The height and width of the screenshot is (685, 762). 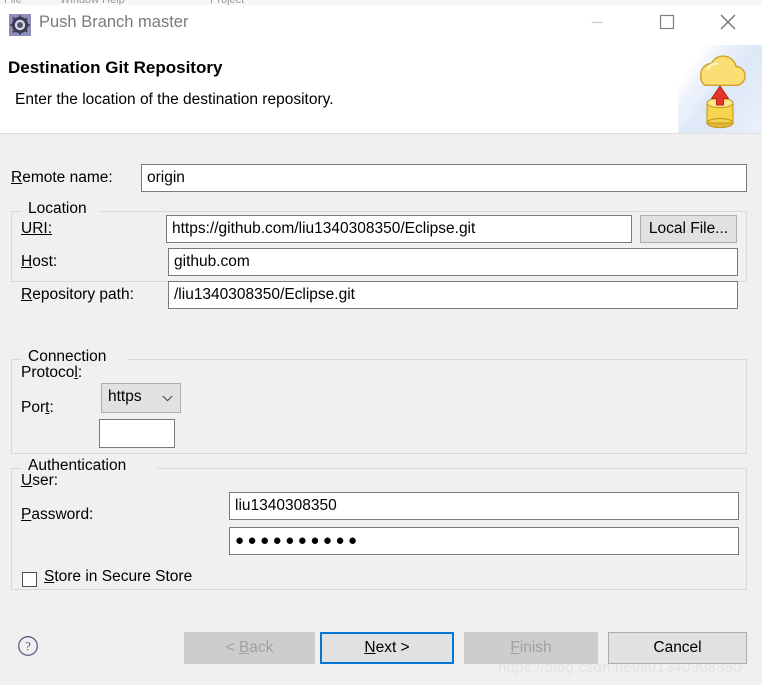 I want to click on next-button: Next >, so click(x=387, y=648).